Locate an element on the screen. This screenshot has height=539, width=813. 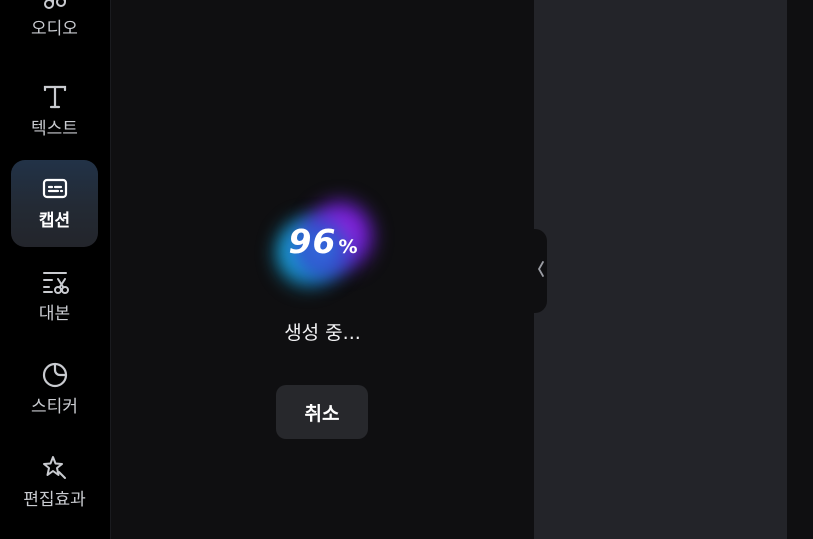
sidebar-item-script: 대본 is located at coordinates (54, 296).